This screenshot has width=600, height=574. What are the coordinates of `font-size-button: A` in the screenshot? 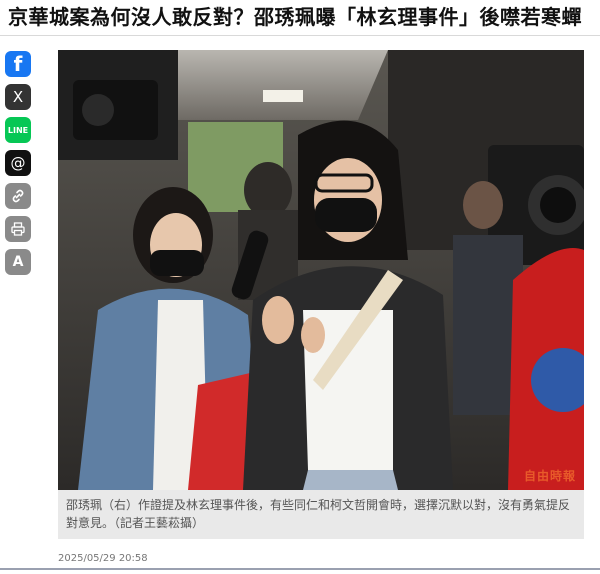 It's located at (18, 262).